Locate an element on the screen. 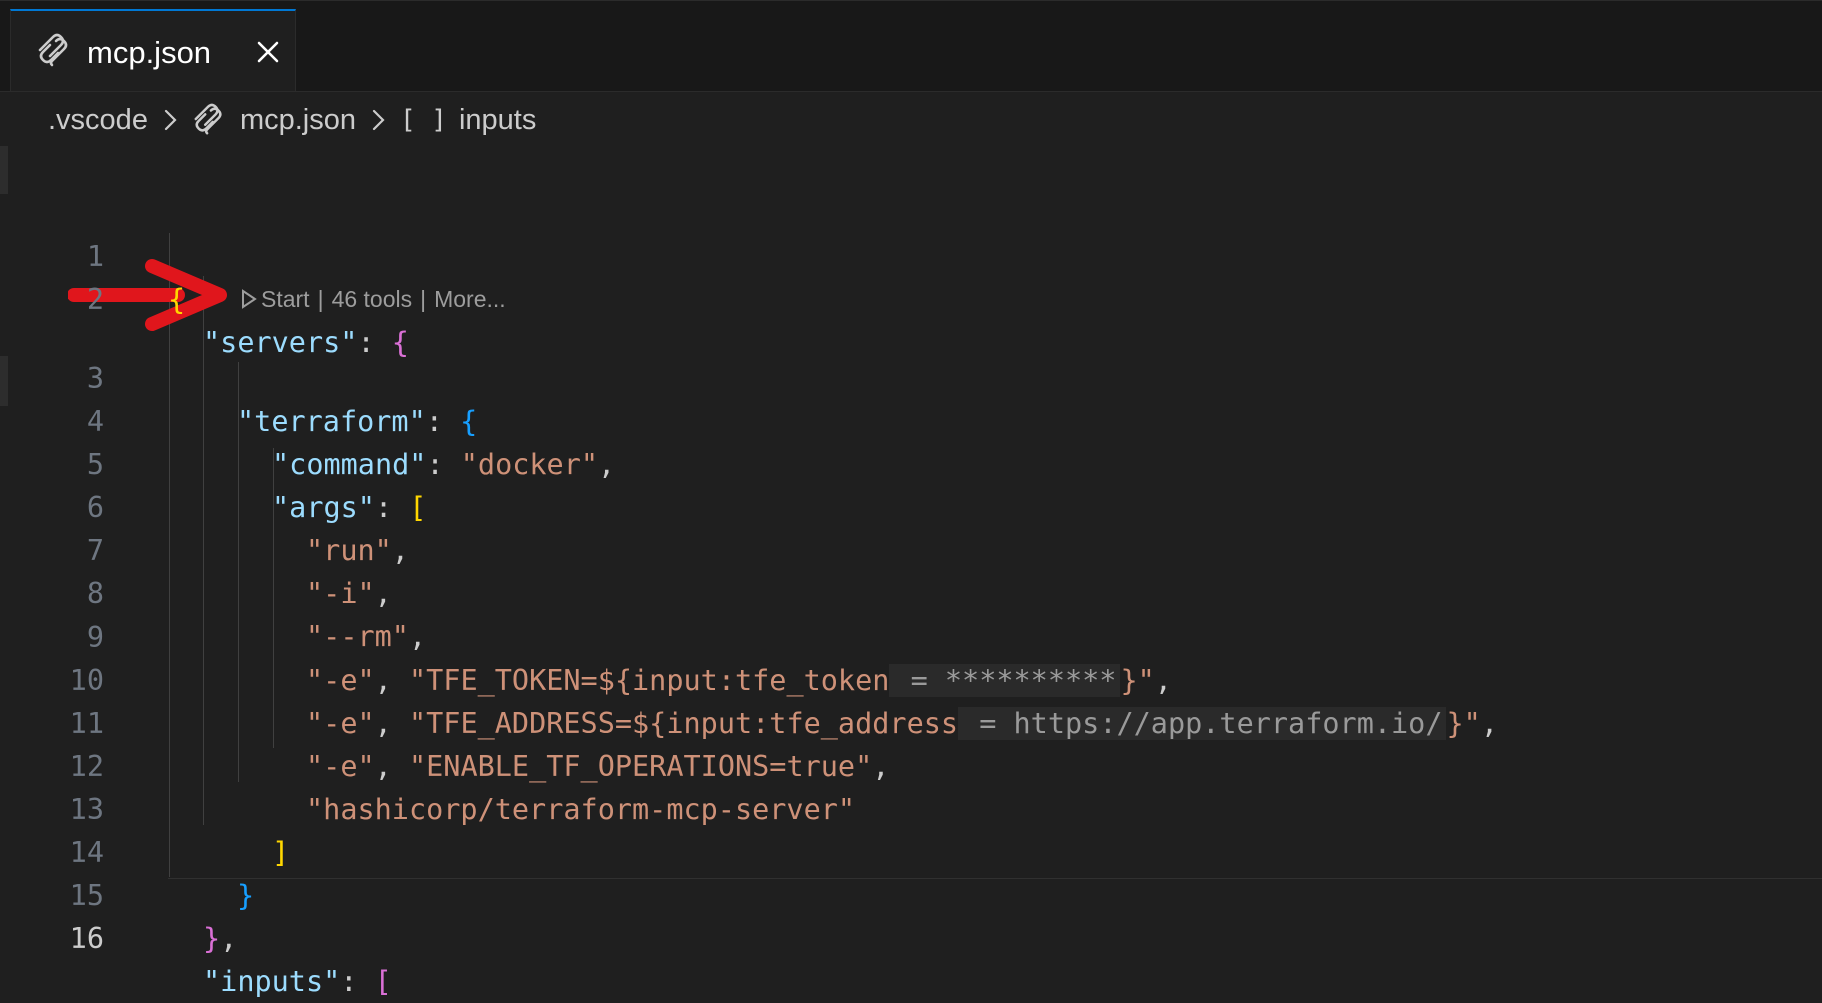 The height and width of the screenshot is (1003, 1822). code-line: 15 }, is located at coordinates (911, 893).